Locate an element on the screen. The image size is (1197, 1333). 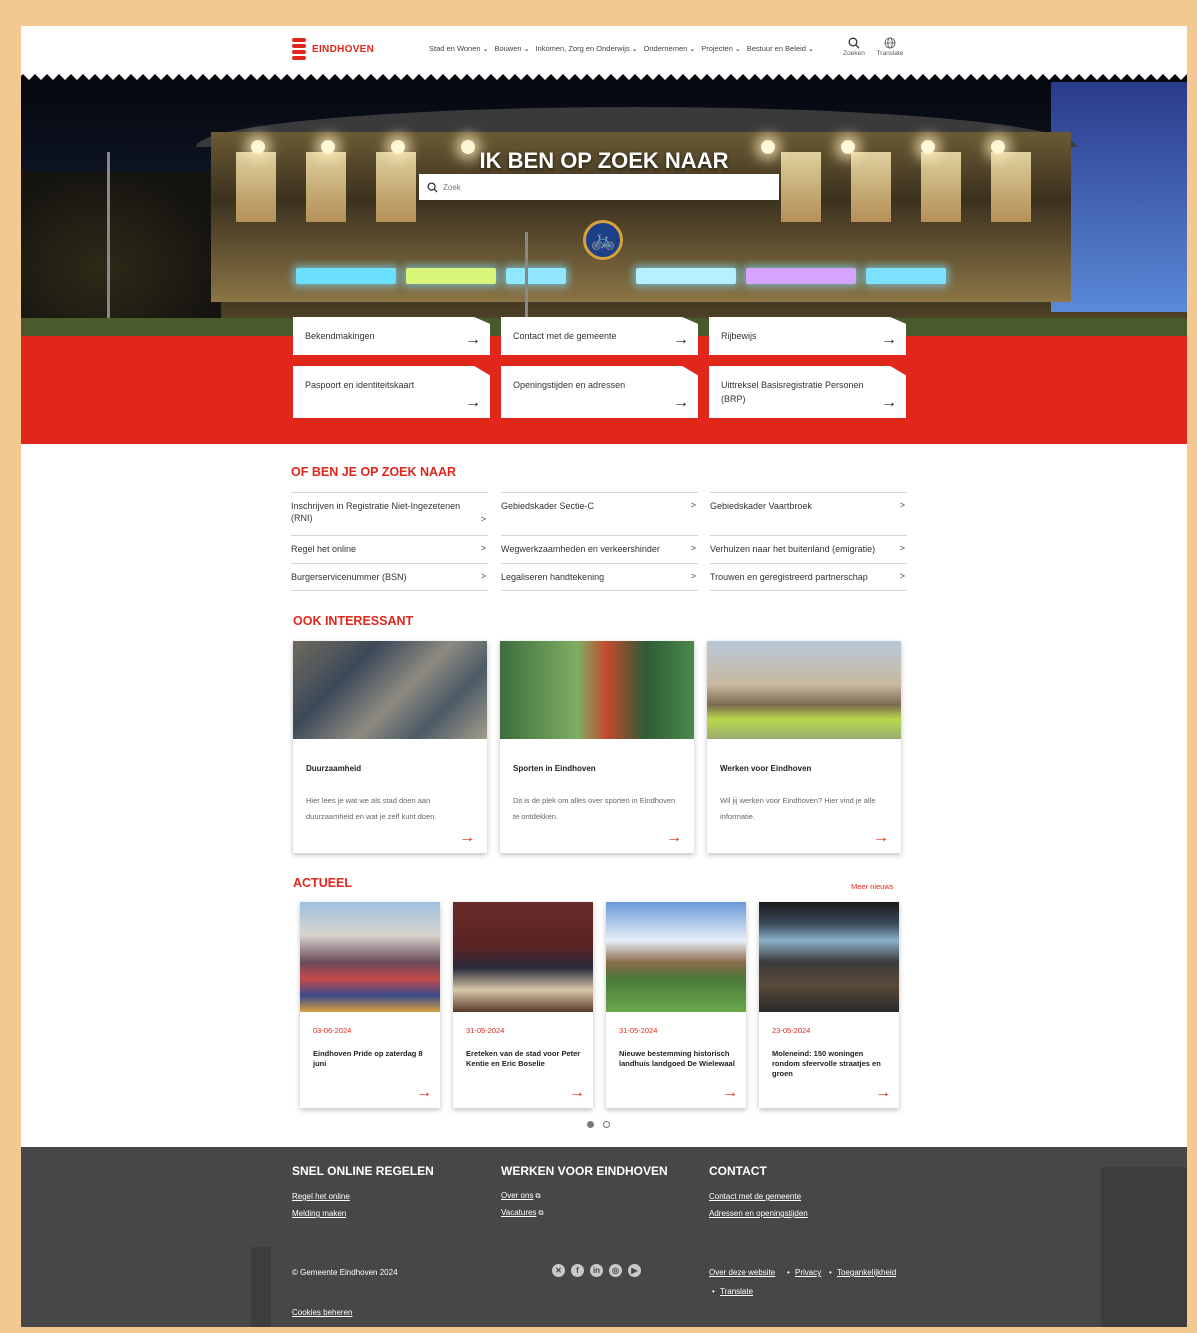
search-button: Zoeken is located at coordinates (854, 47).